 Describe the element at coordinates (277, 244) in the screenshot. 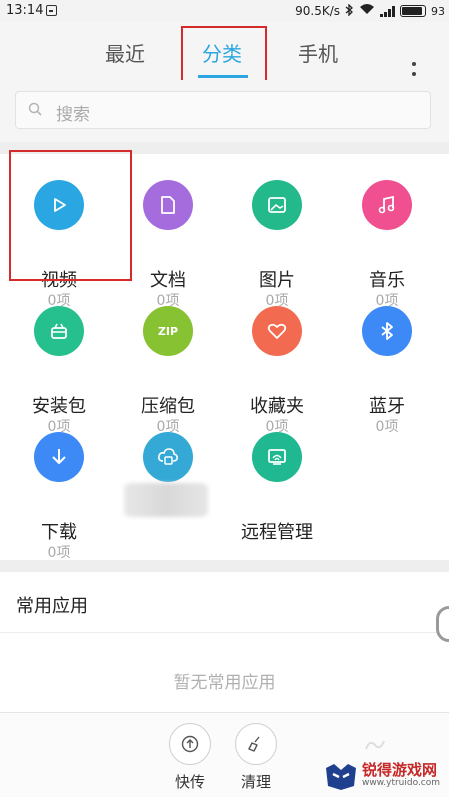

I see `category-image: 图片 0项` at that location.